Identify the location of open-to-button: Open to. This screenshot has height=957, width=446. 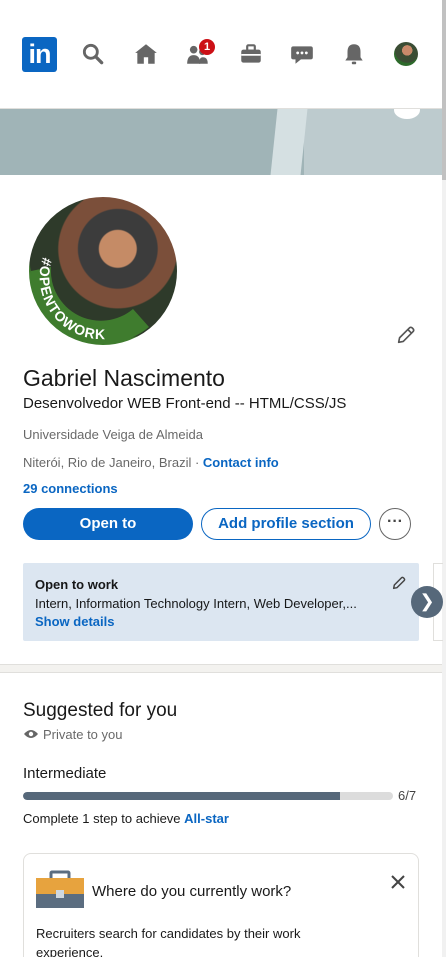
(108, 524).